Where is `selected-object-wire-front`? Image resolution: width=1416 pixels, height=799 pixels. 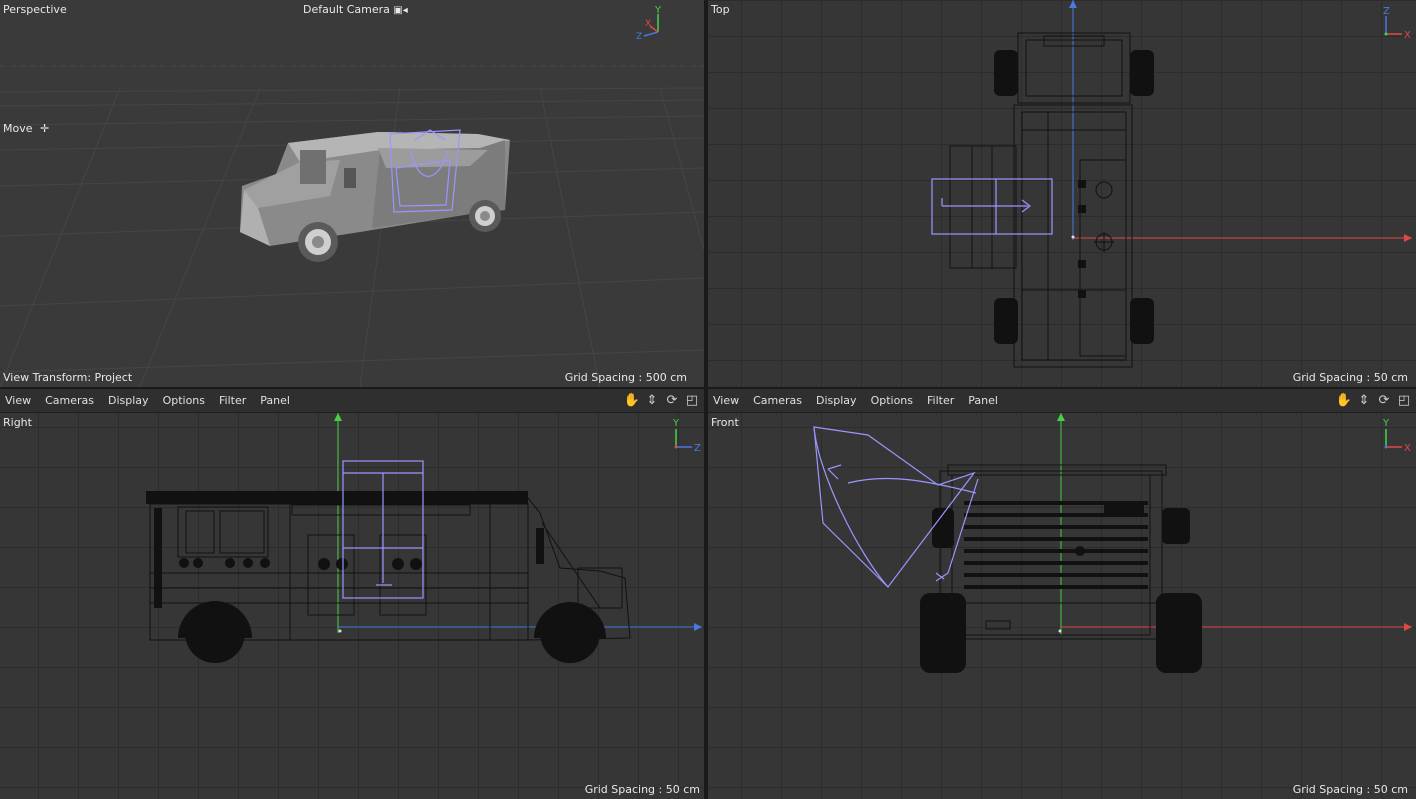 selected-object-wire-front is located at coordinates (896, 507).